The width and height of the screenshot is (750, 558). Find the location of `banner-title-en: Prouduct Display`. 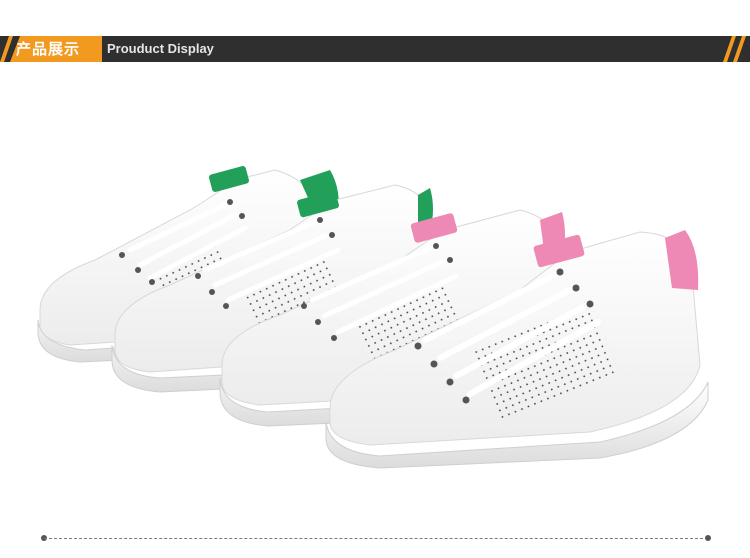

banner-title-en: Prouduct Display is located at coordinates (160, 48).